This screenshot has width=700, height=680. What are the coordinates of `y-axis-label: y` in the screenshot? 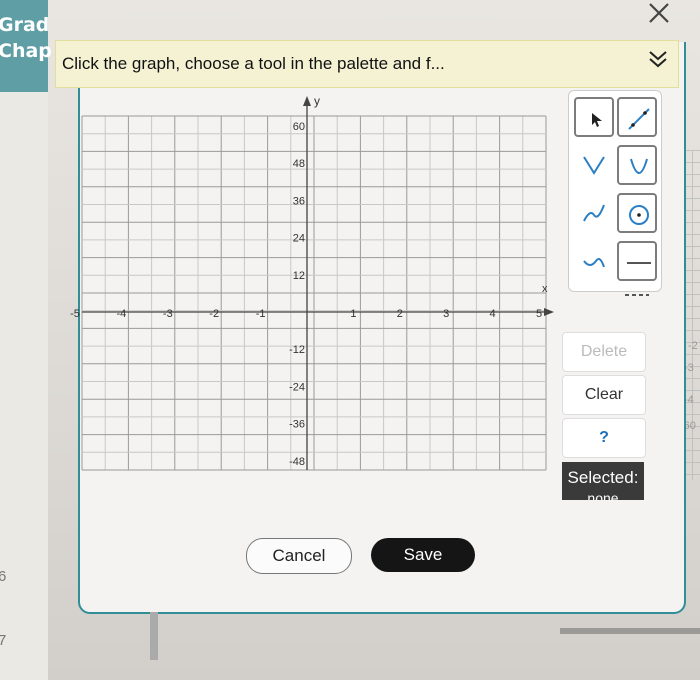 It's located at (317, 101).